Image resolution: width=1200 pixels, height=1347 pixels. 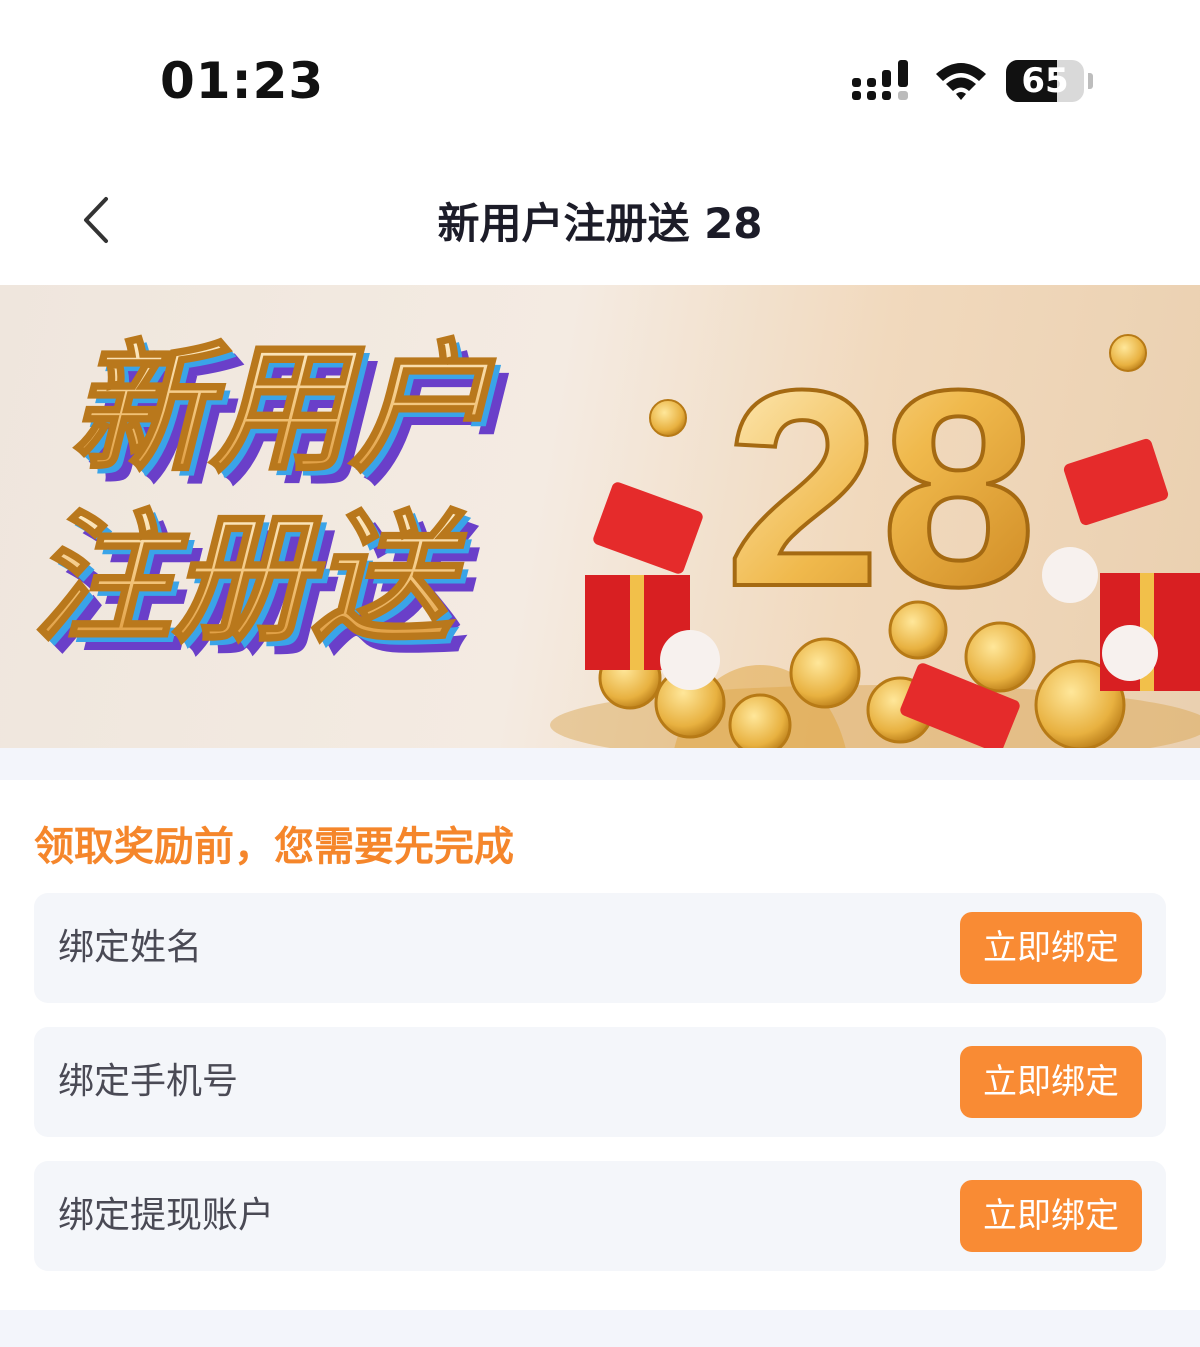 I want to click on status-bar: 01:23 65, so click(x=600, y=80).